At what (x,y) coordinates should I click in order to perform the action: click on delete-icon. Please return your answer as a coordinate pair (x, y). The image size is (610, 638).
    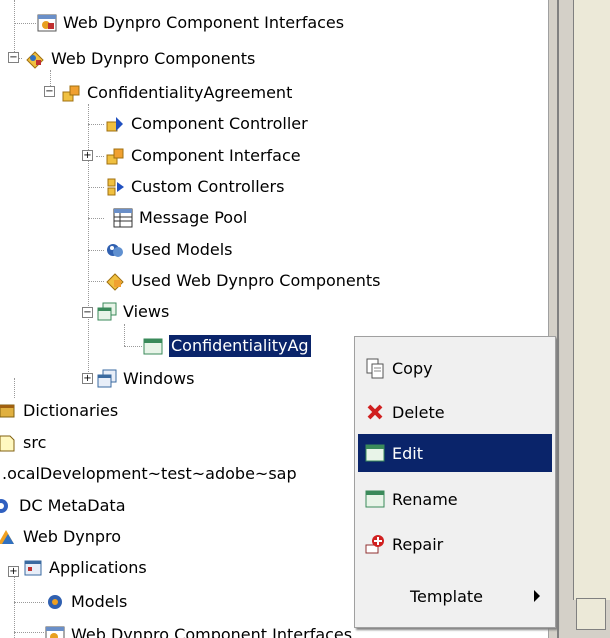
    Looking at the image, I should click on (375, 412).